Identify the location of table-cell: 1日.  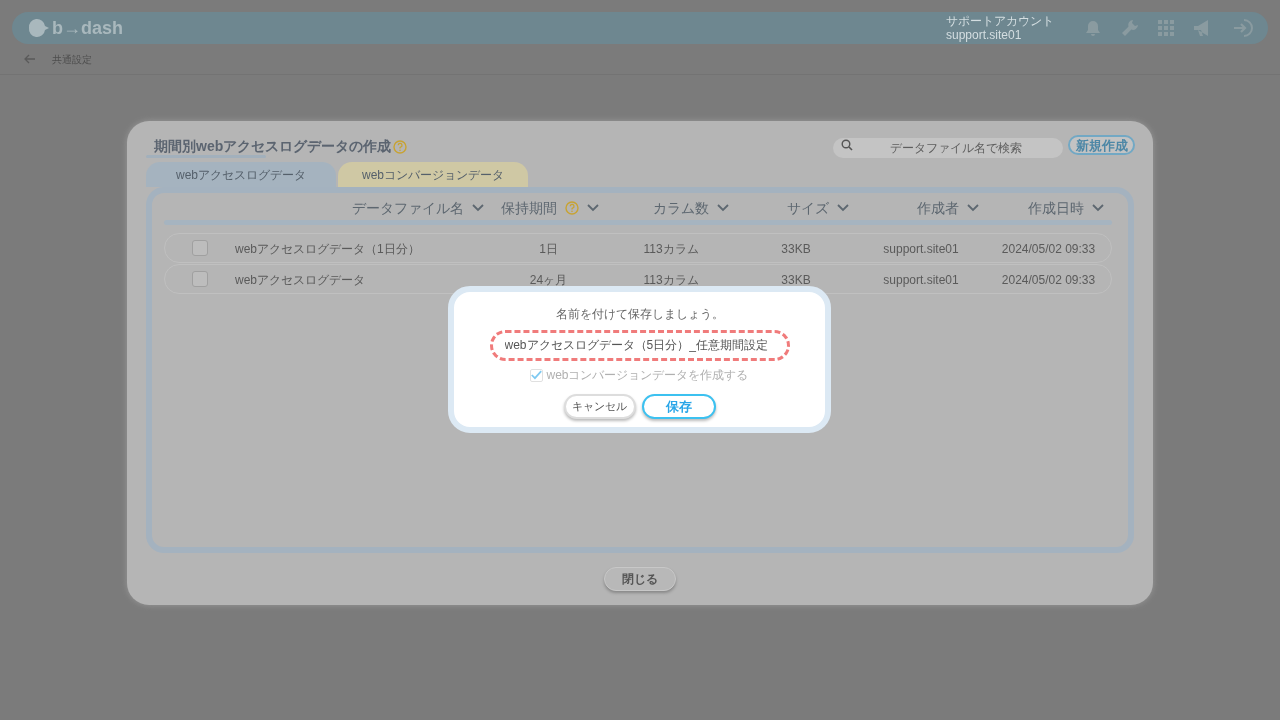
(548, 249).